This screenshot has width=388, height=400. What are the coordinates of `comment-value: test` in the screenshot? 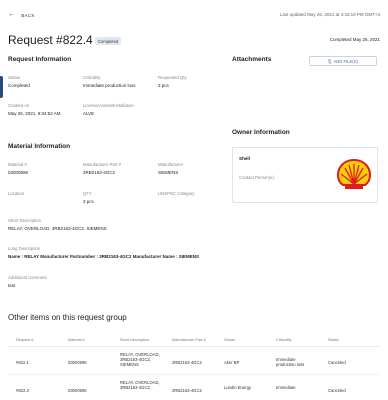 It's located at (12, 285).